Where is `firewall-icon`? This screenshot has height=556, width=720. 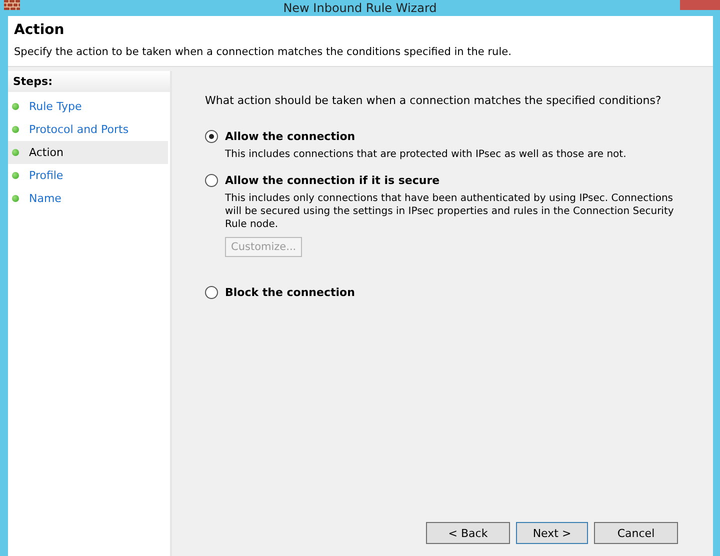
firewall-icon is located at coordinates (12, 5).